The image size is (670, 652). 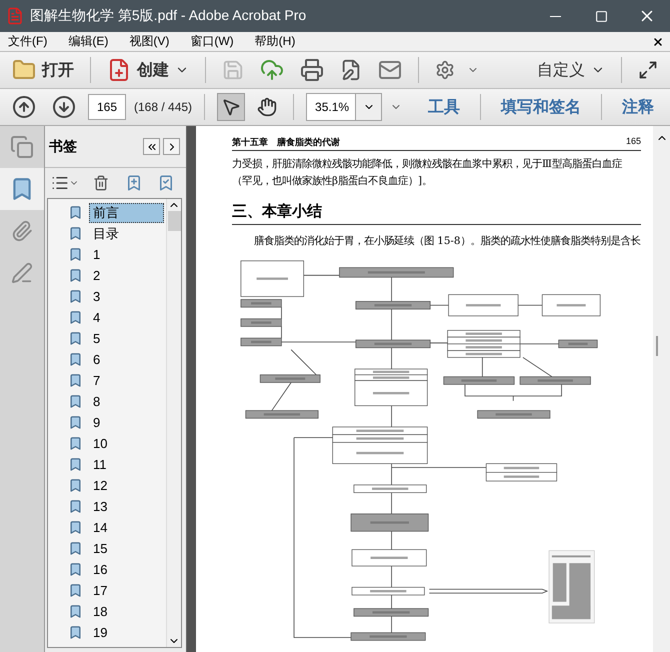 I want to click on bookmark-label: 前言, so click(x=126, y=212).